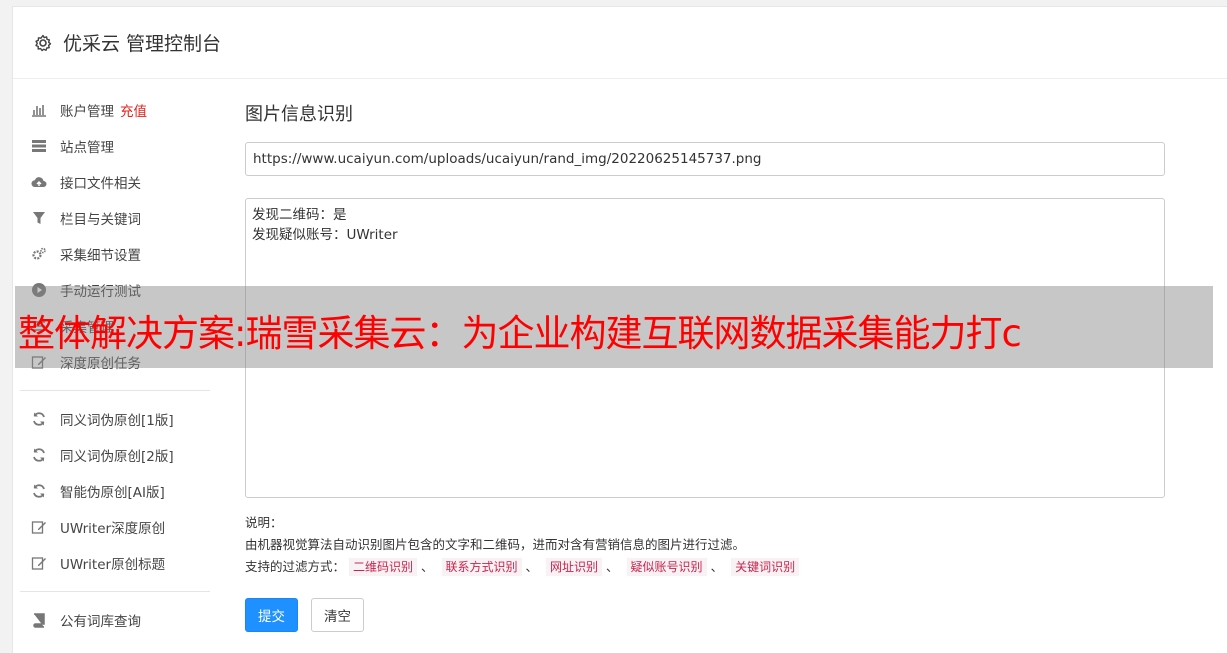  I want to click on sidebar-item-label: UWriter深度原创, so click(113, 529).